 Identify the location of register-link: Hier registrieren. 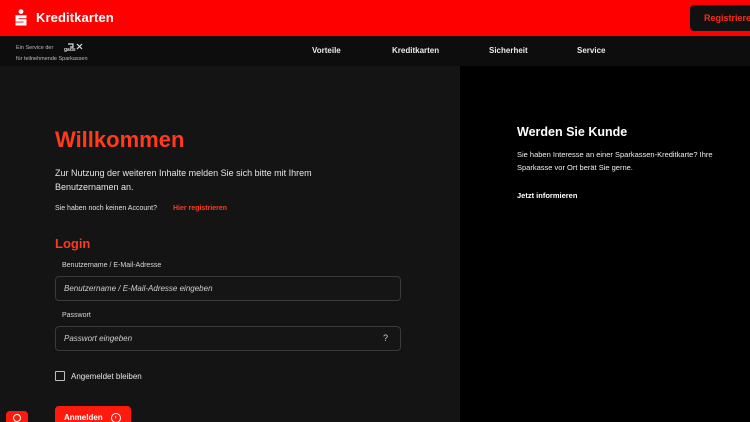
(200, 208).